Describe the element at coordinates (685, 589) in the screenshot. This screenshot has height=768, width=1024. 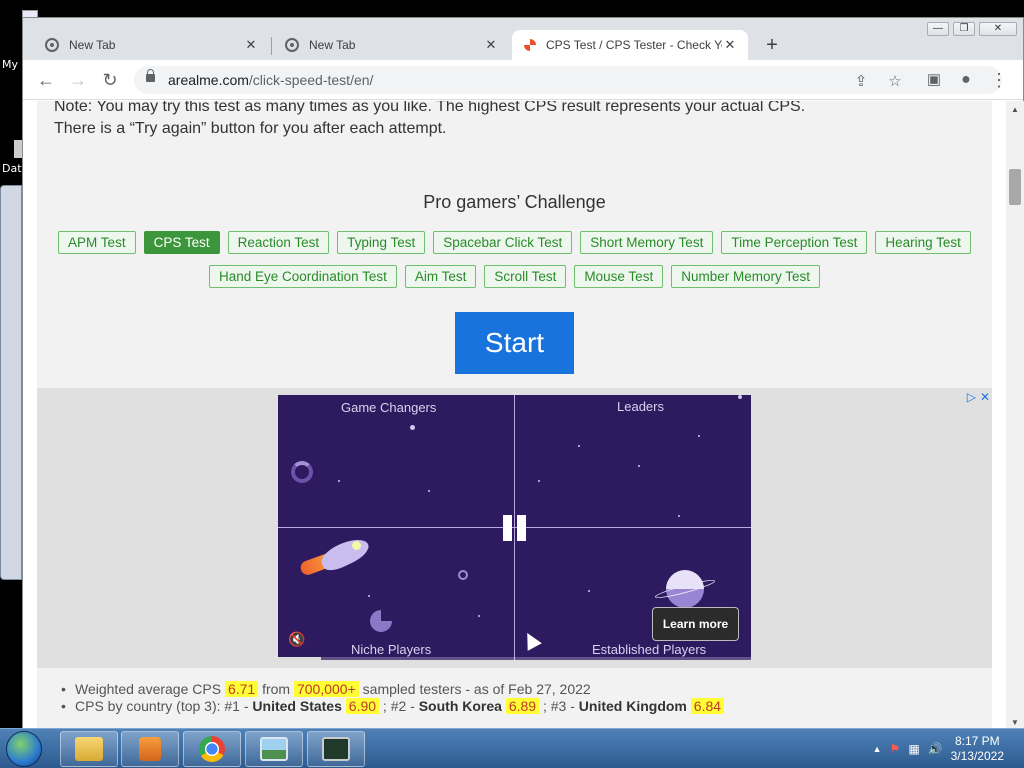
I see `planet-icon` at that location.